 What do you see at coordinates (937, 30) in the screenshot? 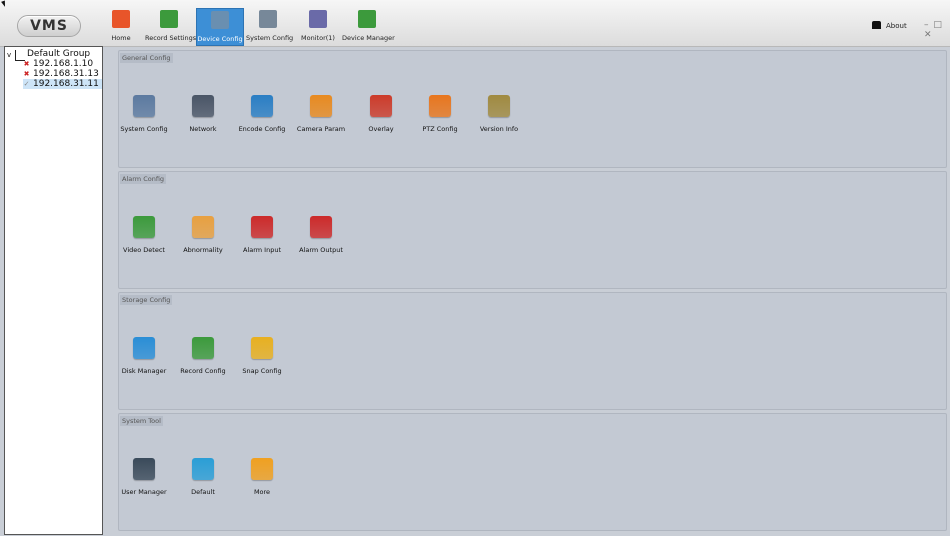
I see `window-controls: – □ ✕` at bounding box center [937, 30].